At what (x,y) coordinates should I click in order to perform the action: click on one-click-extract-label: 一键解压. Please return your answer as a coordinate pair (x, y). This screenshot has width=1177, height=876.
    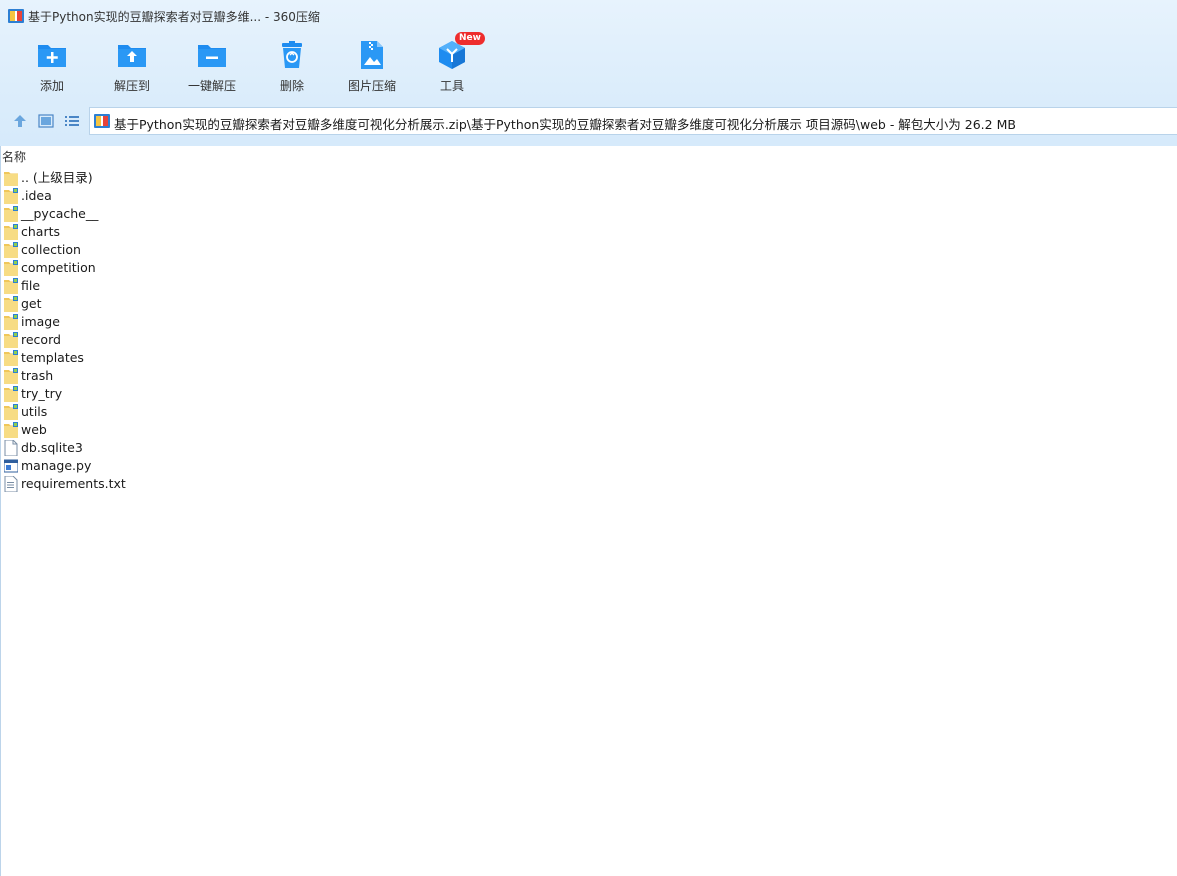
    Looking at the image, I should click on (211, 86).